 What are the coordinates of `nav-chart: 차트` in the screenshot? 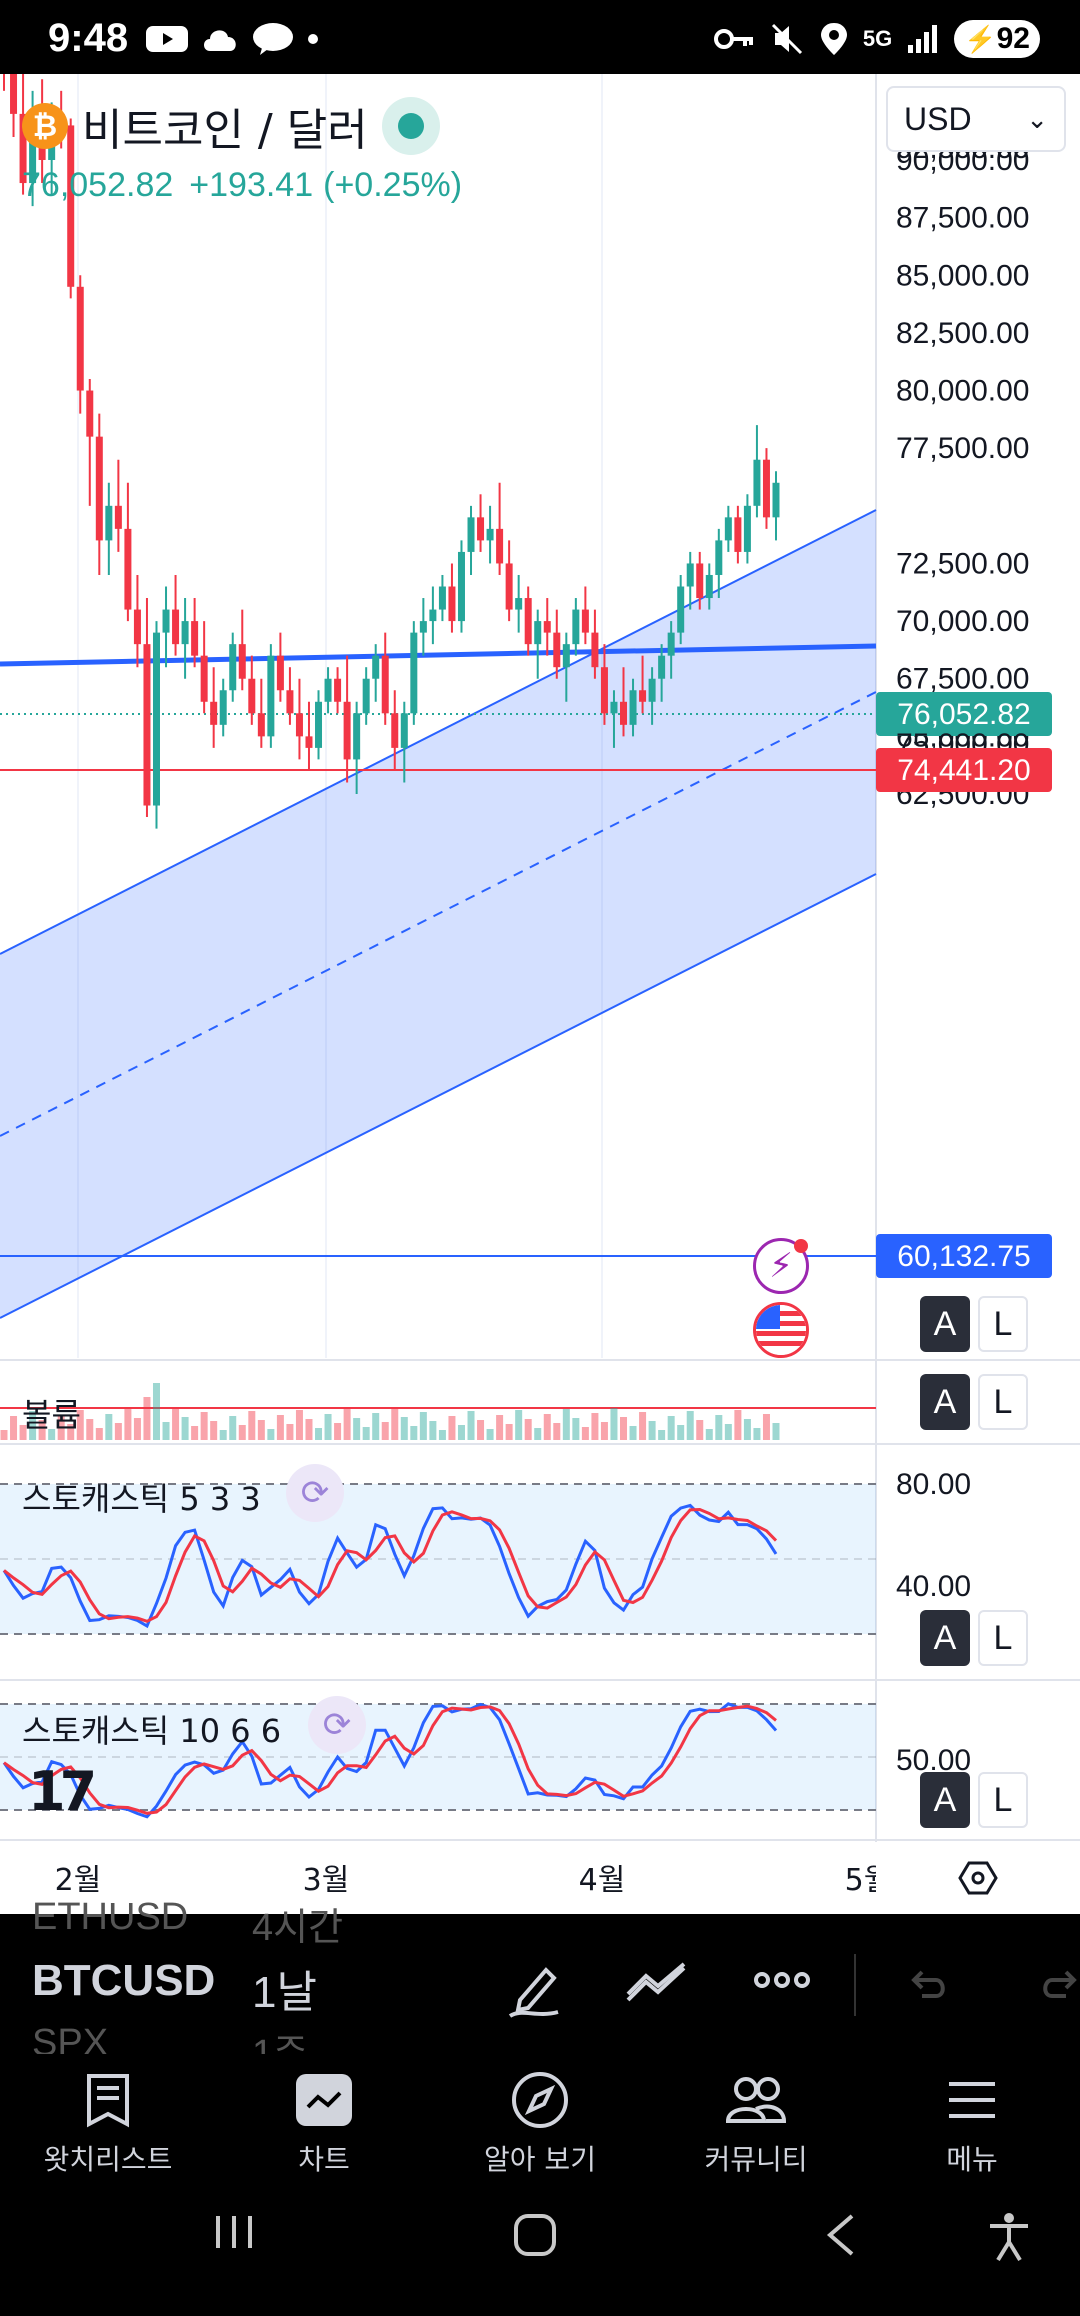 It's located at (324, 2118).